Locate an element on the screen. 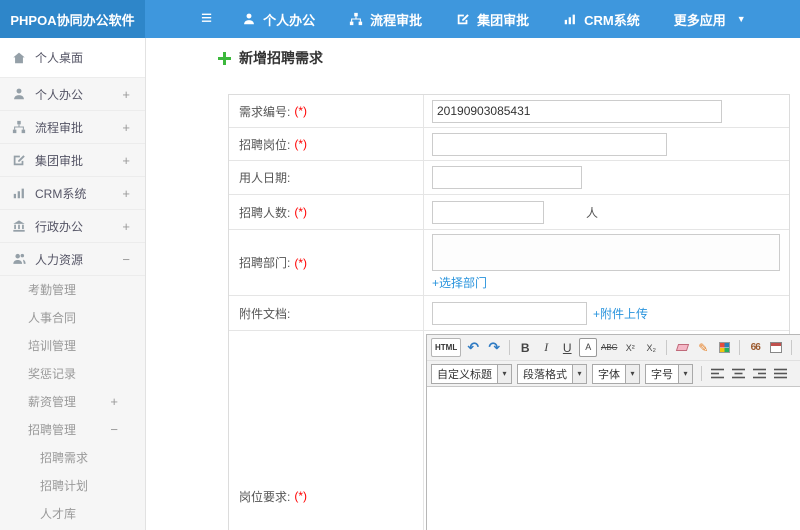 This screenshot has height=530, width=800. person-icon is located at coordinates (19, 94).